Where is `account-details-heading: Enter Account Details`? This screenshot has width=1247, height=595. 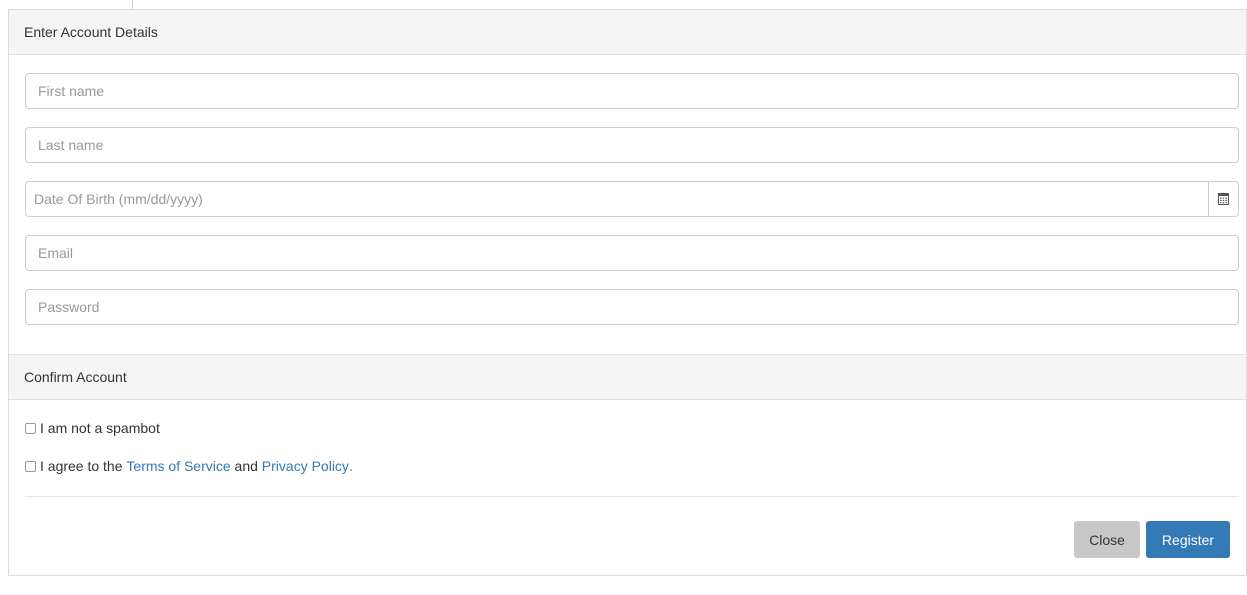 account-details-heading: Enter Account Details is located at coordinates (627, 32).